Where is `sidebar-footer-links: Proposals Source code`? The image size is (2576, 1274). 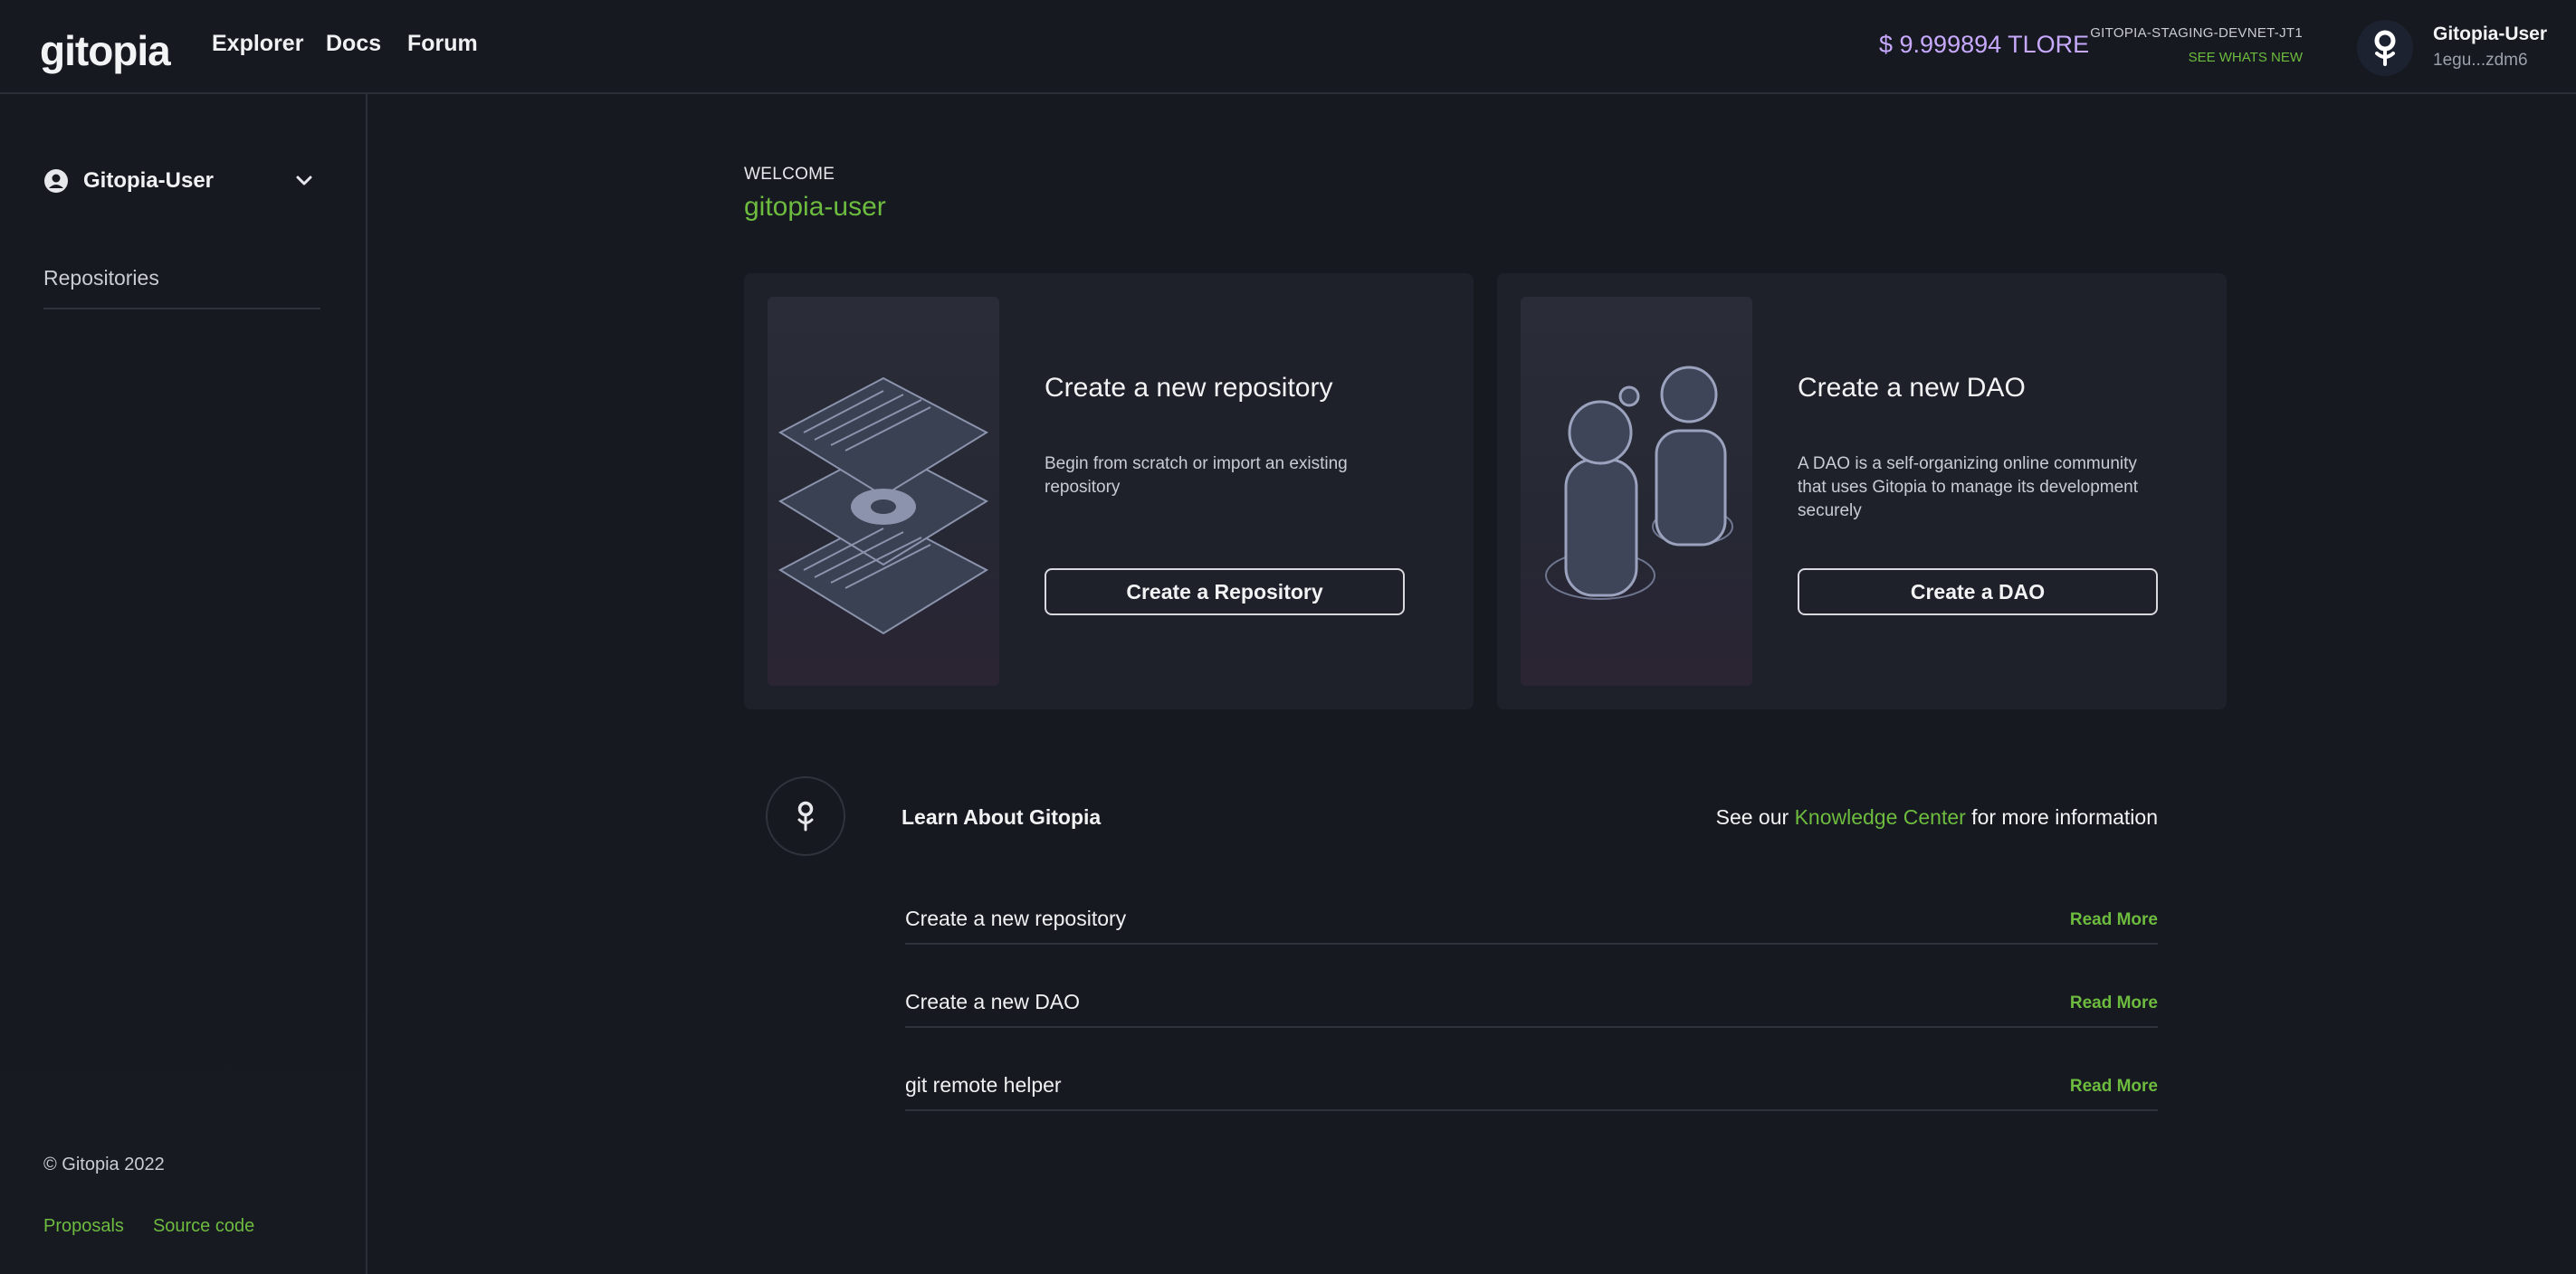 sidebar-footer-links: Proposals Source code is located at coordinates (148, 1226).